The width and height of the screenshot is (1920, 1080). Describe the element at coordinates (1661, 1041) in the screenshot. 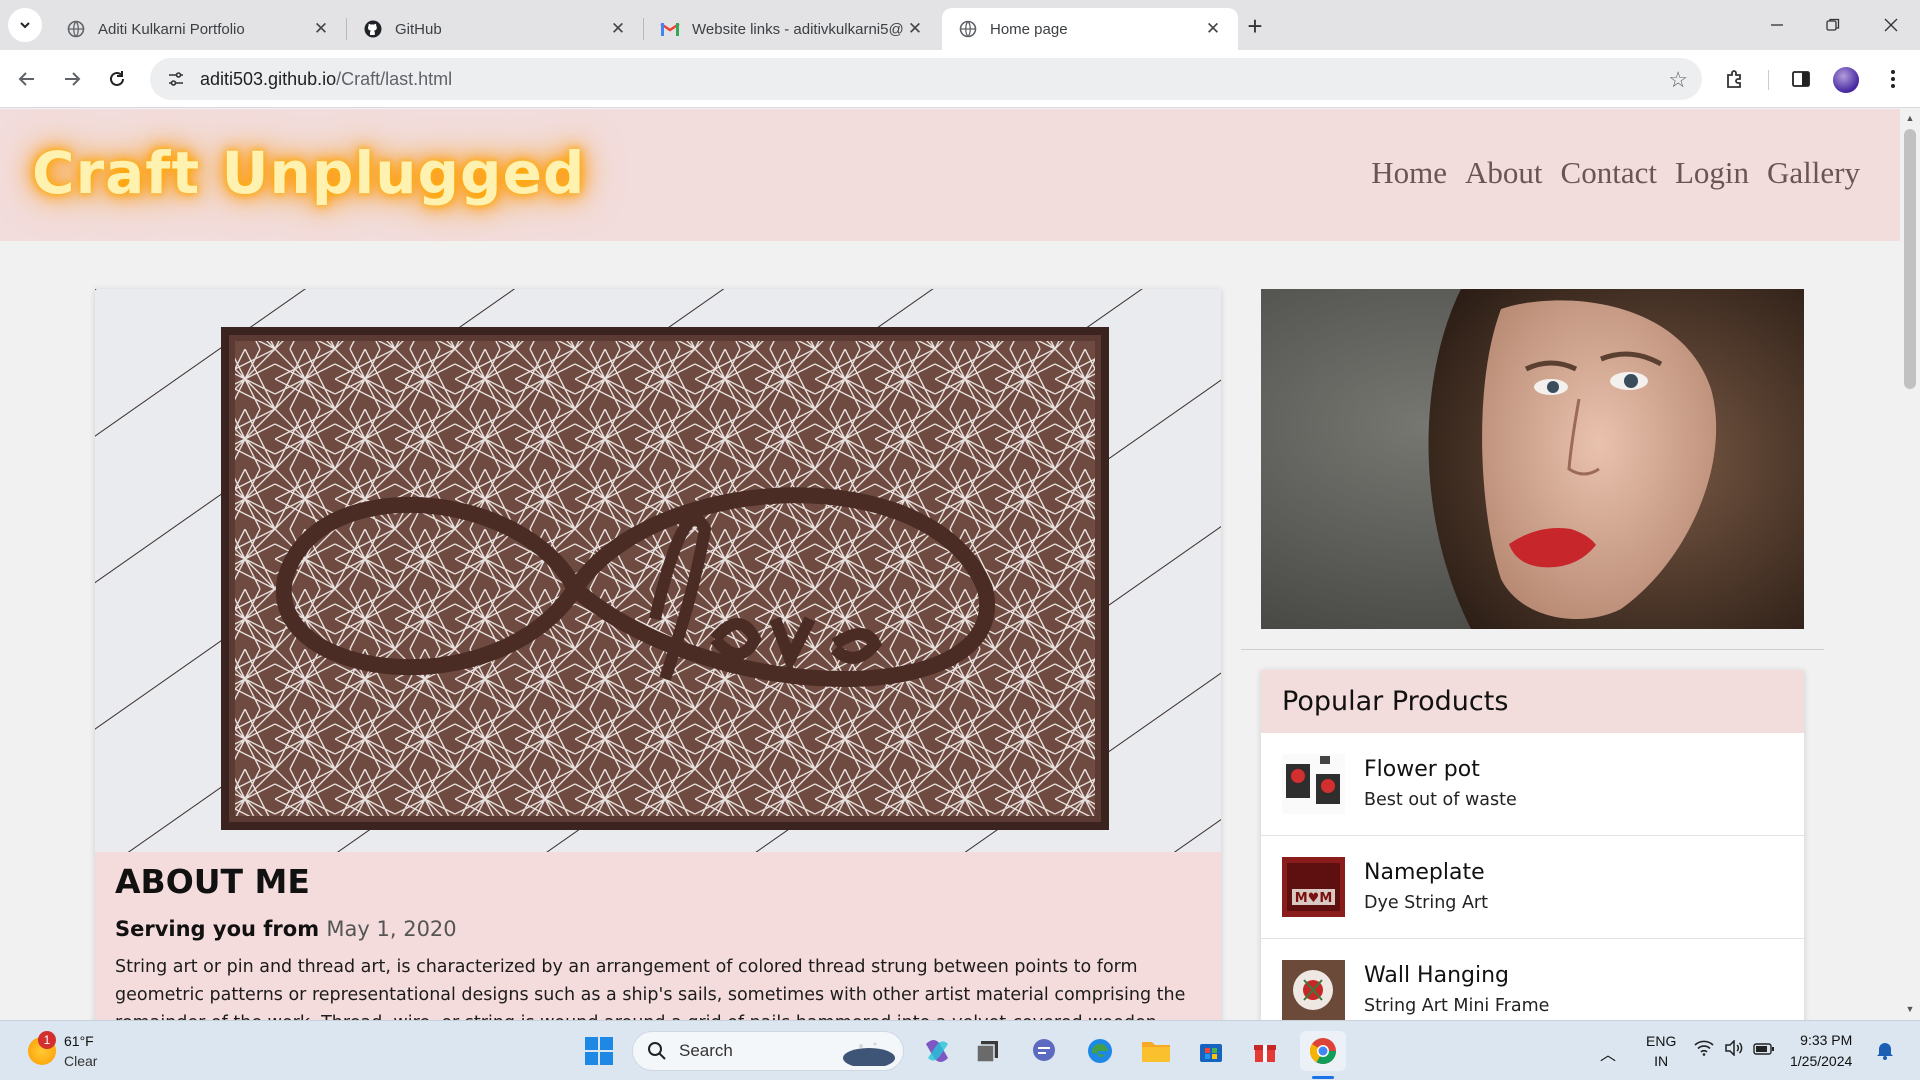

I see `lang-top: ENG` at that location.